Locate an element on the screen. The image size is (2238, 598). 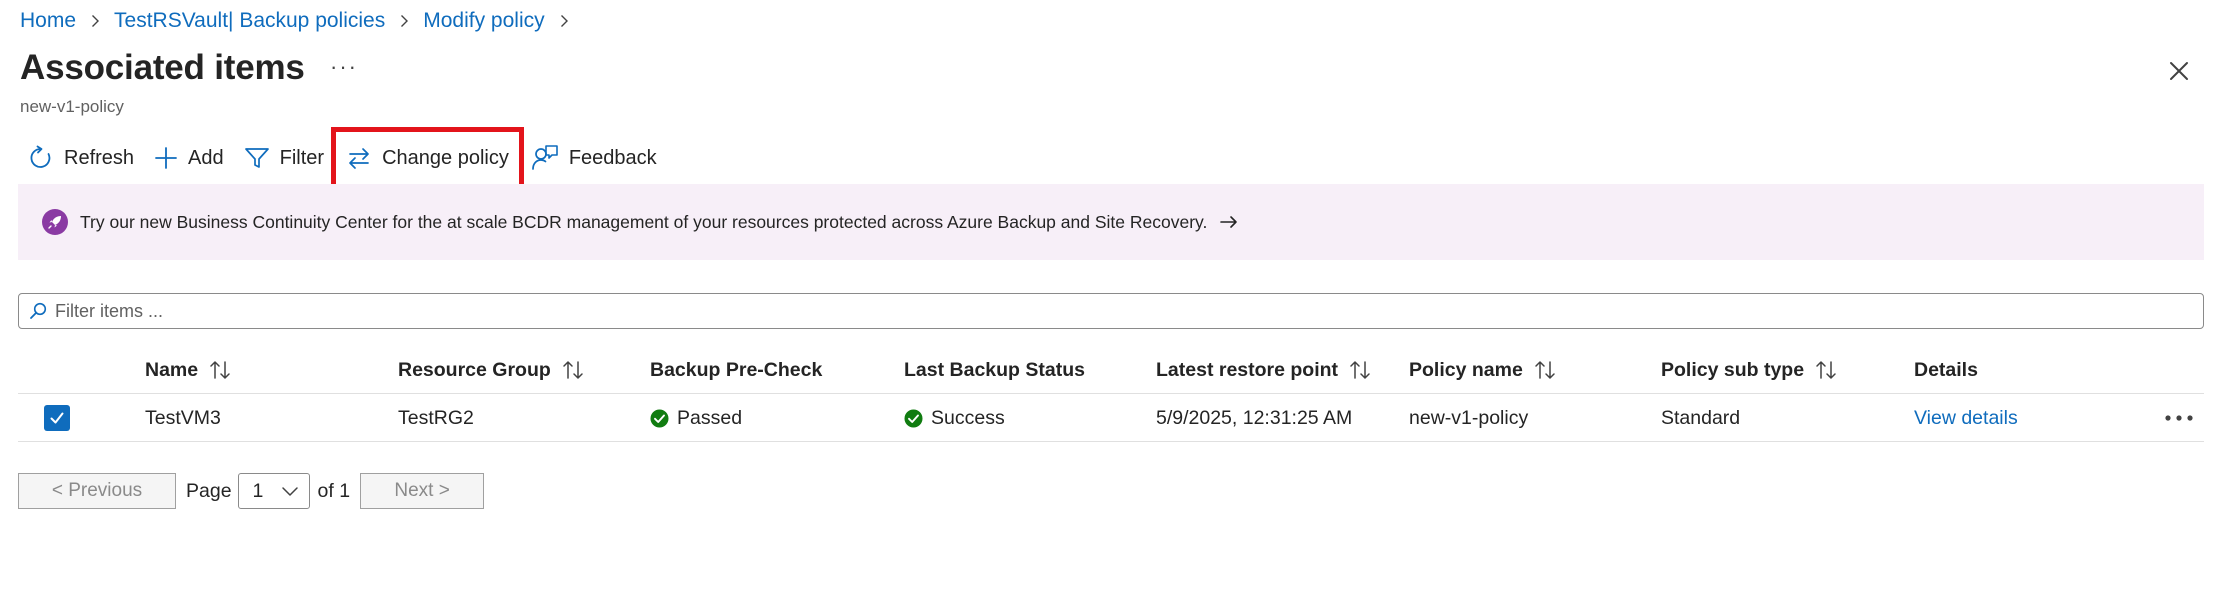
cell-latest-restore-point: 5/9/2025, 12:31:25 AM is located at coordinates (1254, 417).